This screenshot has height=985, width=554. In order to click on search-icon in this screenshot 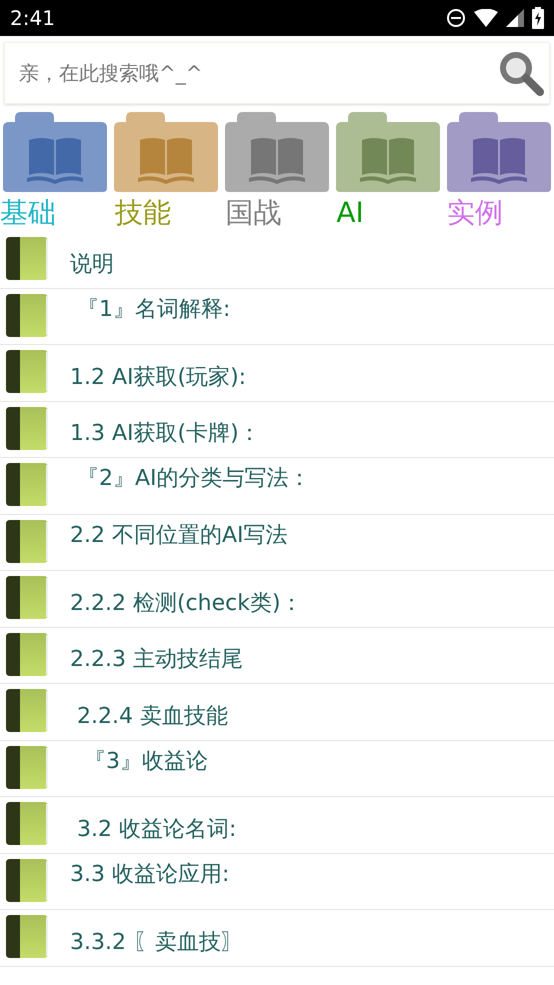, I will do `click(521, 73)`.